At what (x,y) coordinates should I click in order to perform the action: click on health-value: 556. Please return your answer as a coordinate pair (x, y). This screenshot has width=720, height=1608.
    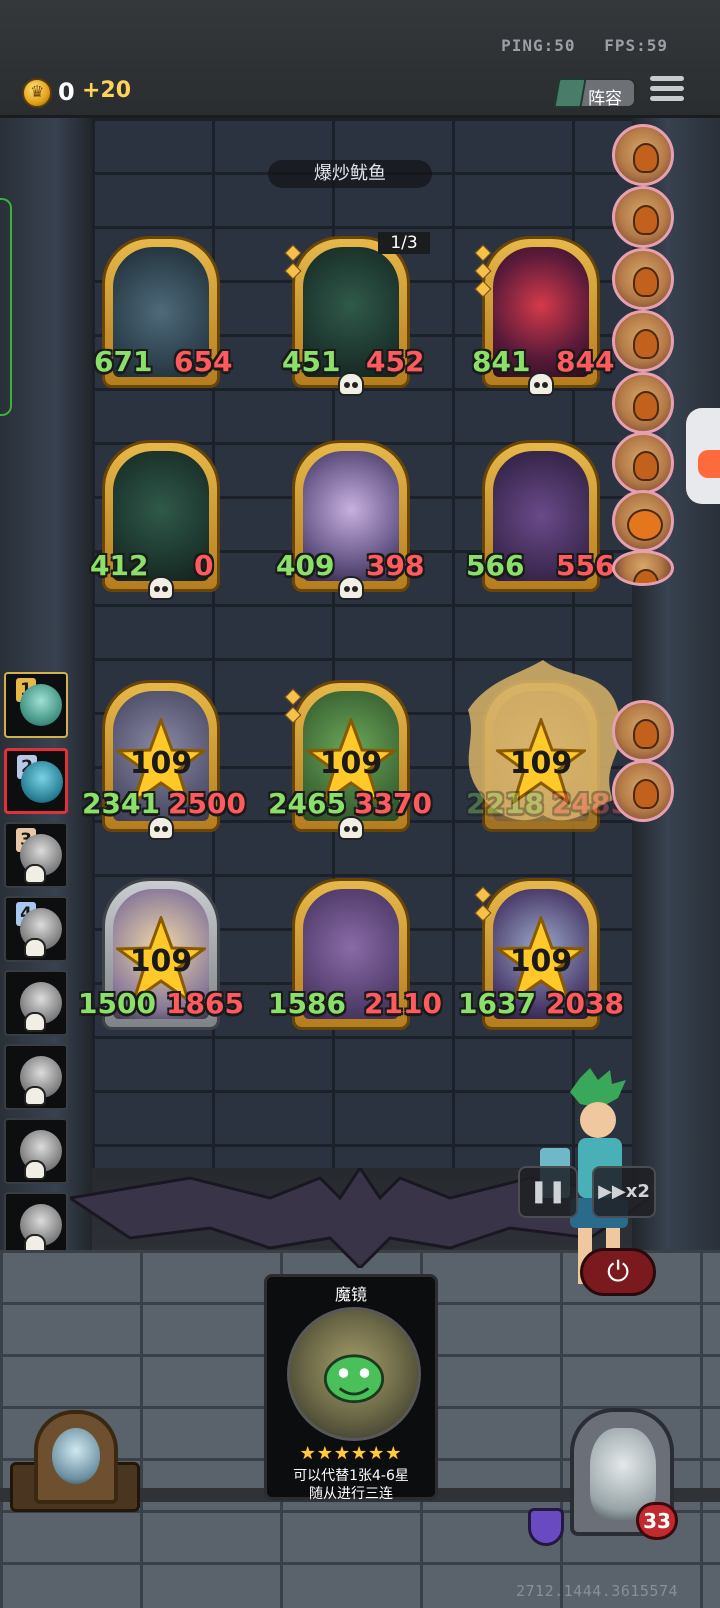
    Looking at the image, I should click on (585, 565).